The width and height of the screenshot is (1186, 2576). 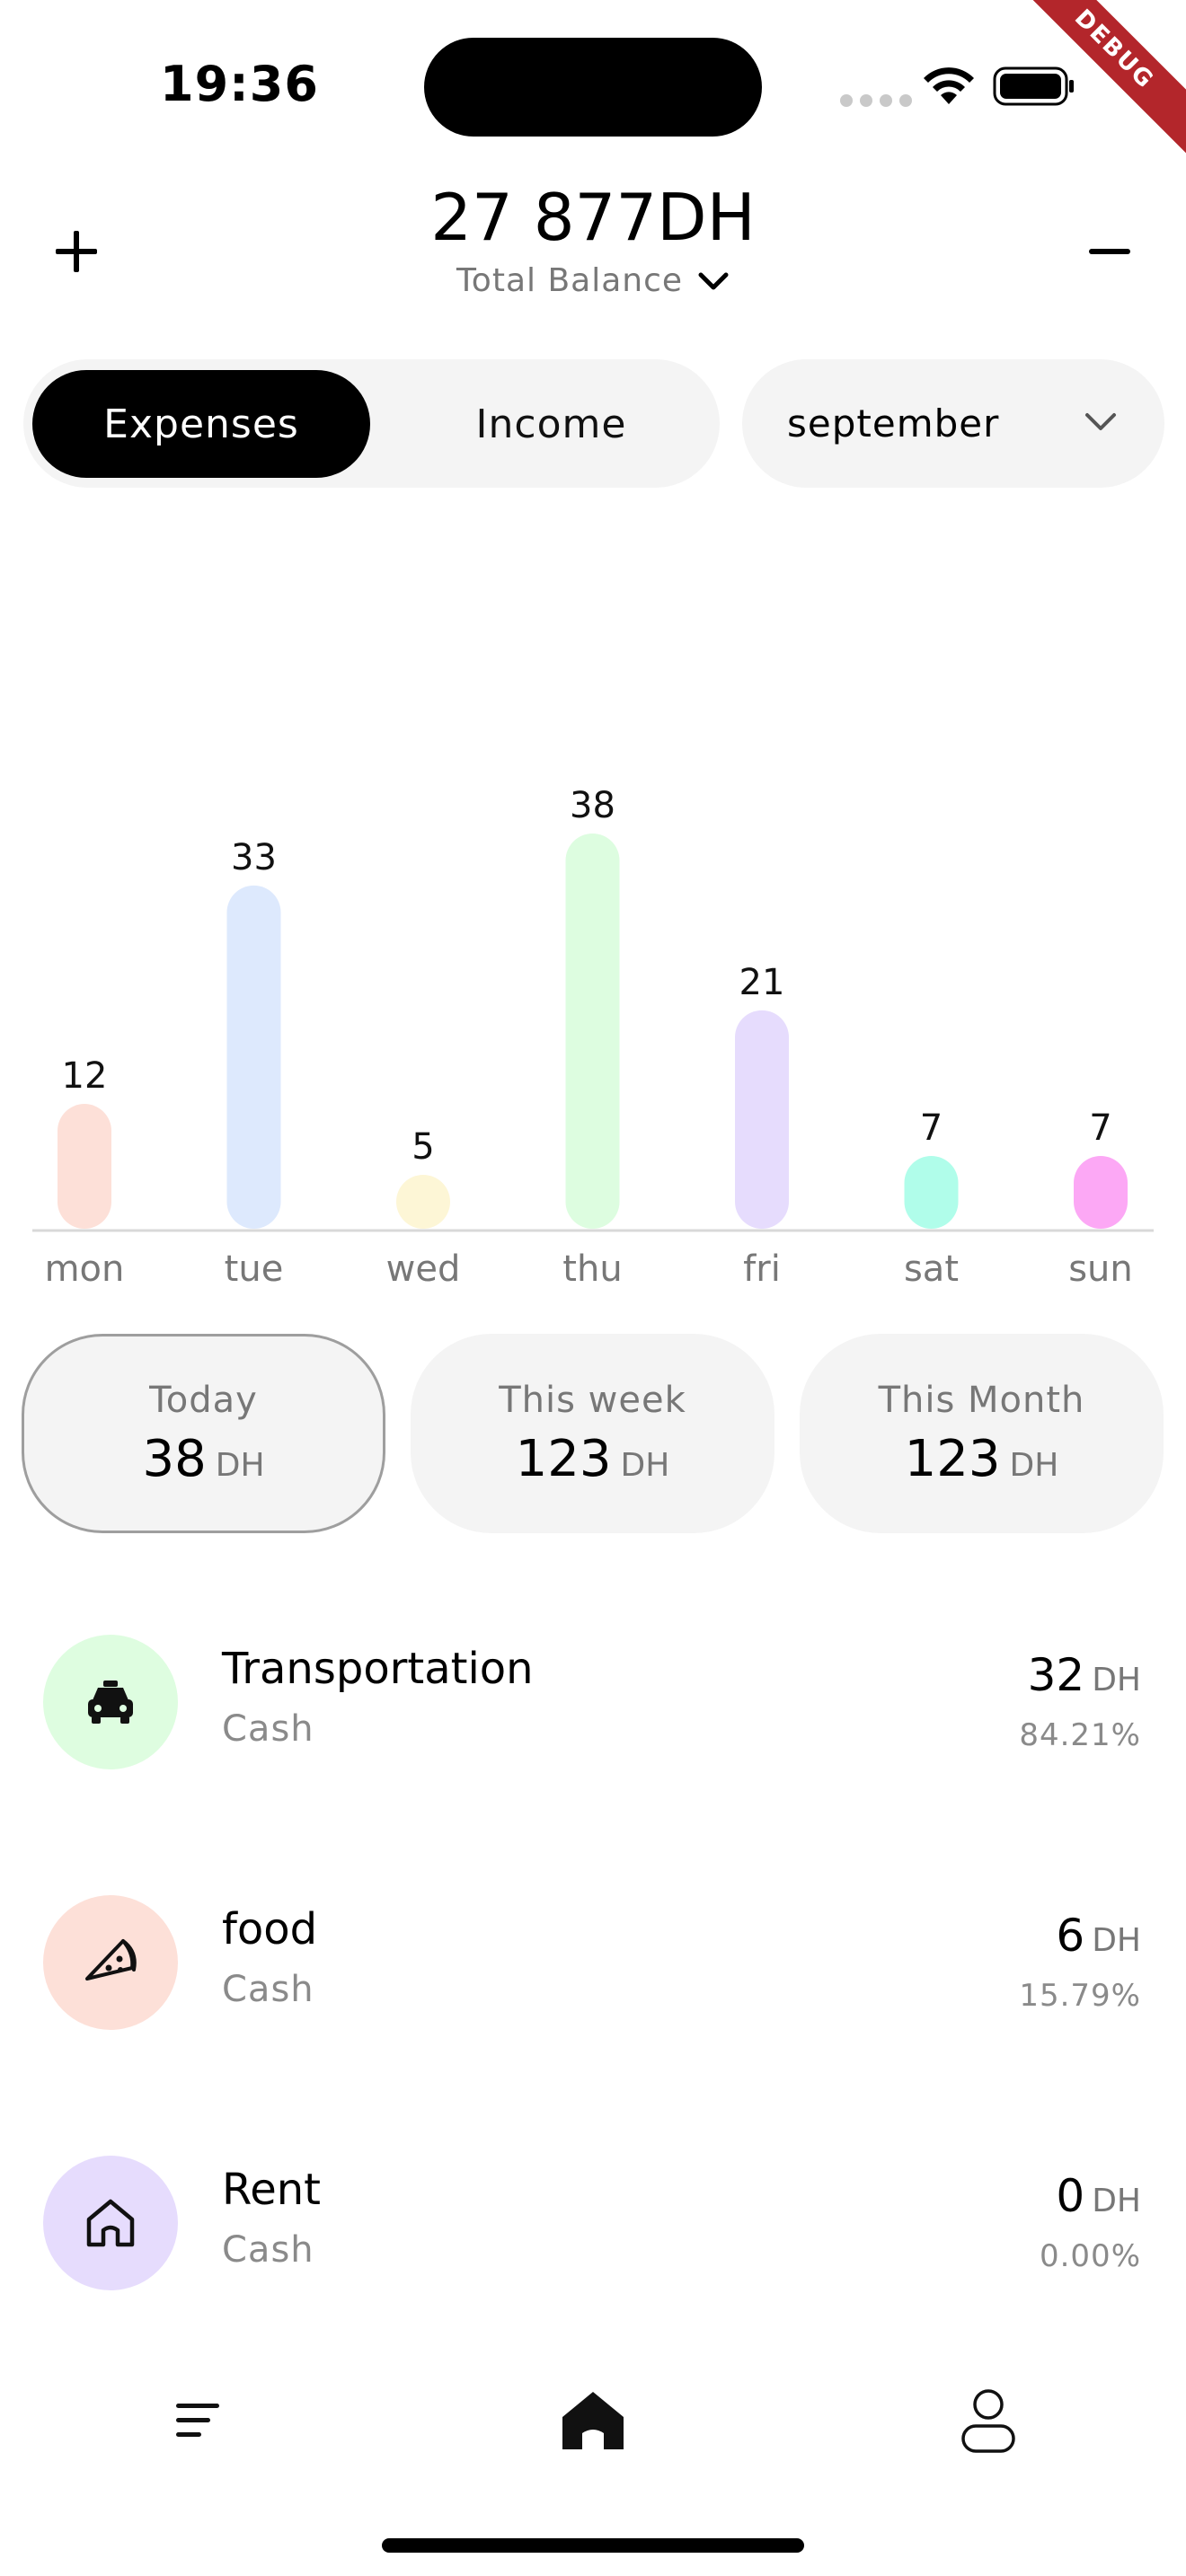 What do you see at coordinates (271, 2190) in the screenshot?
I see `category-name: Rent` at bounding box center [271, 2190].